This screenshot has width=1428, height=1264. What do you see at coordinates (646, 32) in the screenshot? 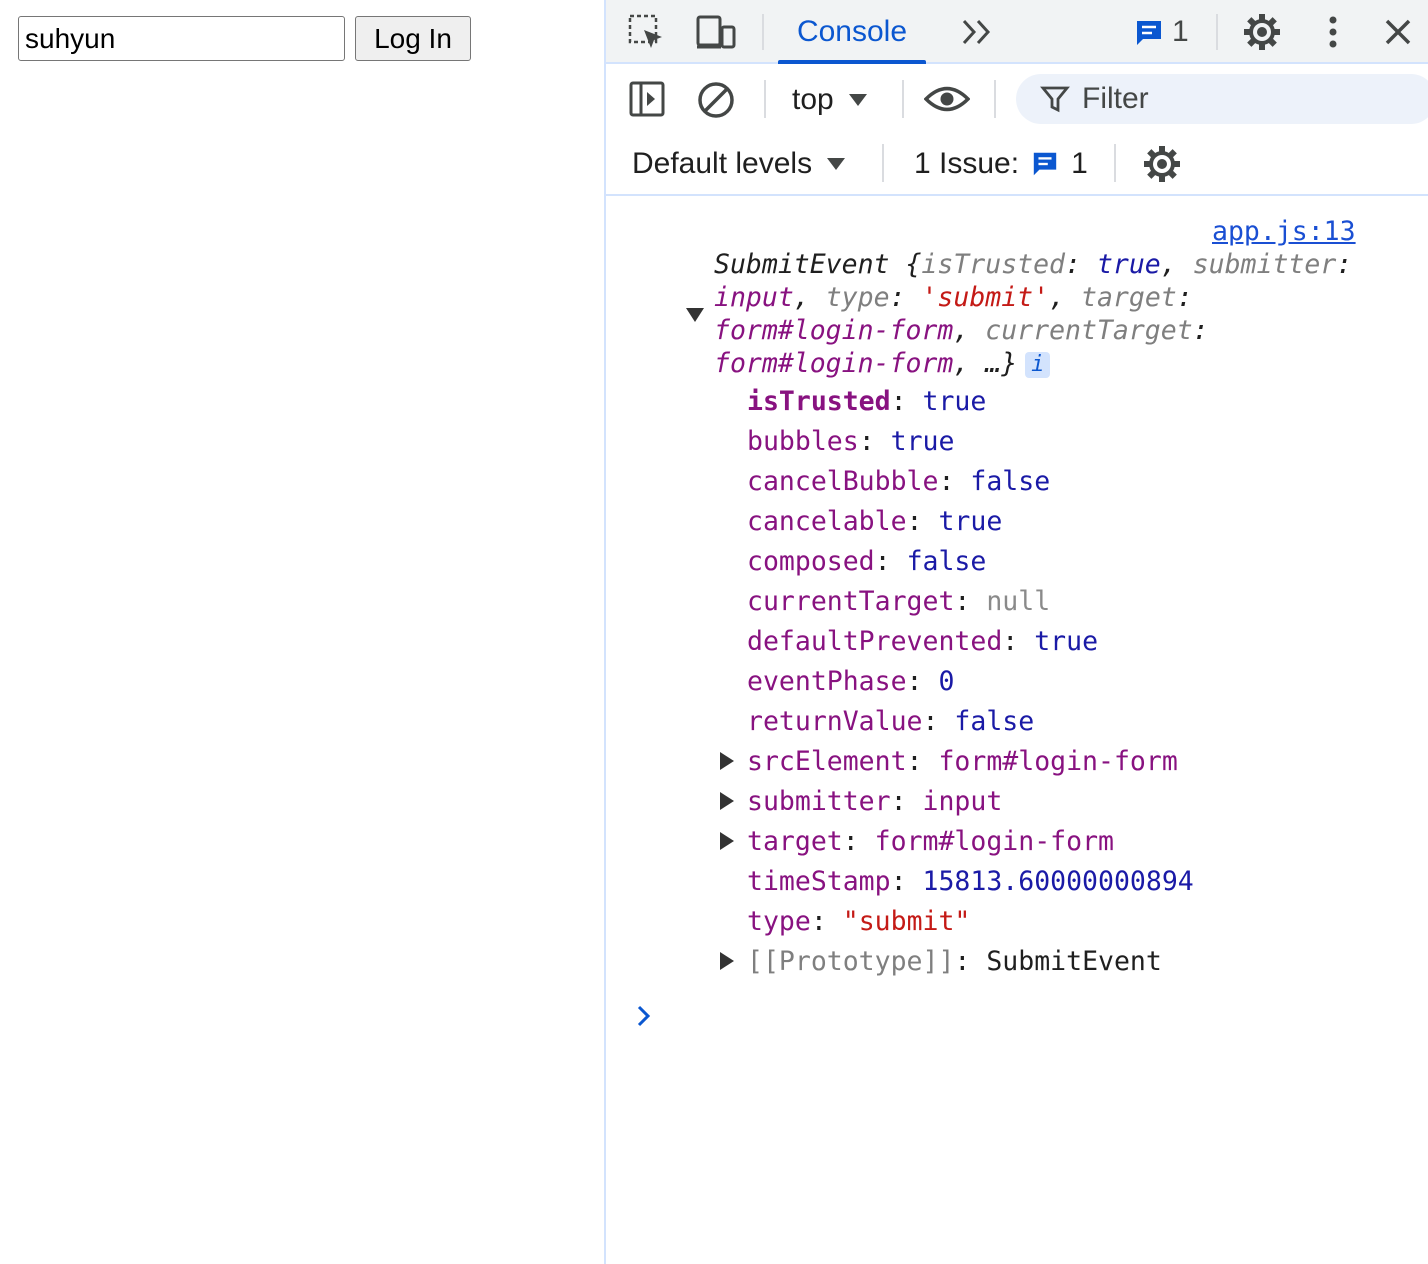
I see `inspect-element-icon` at bounding box center [646, 32].